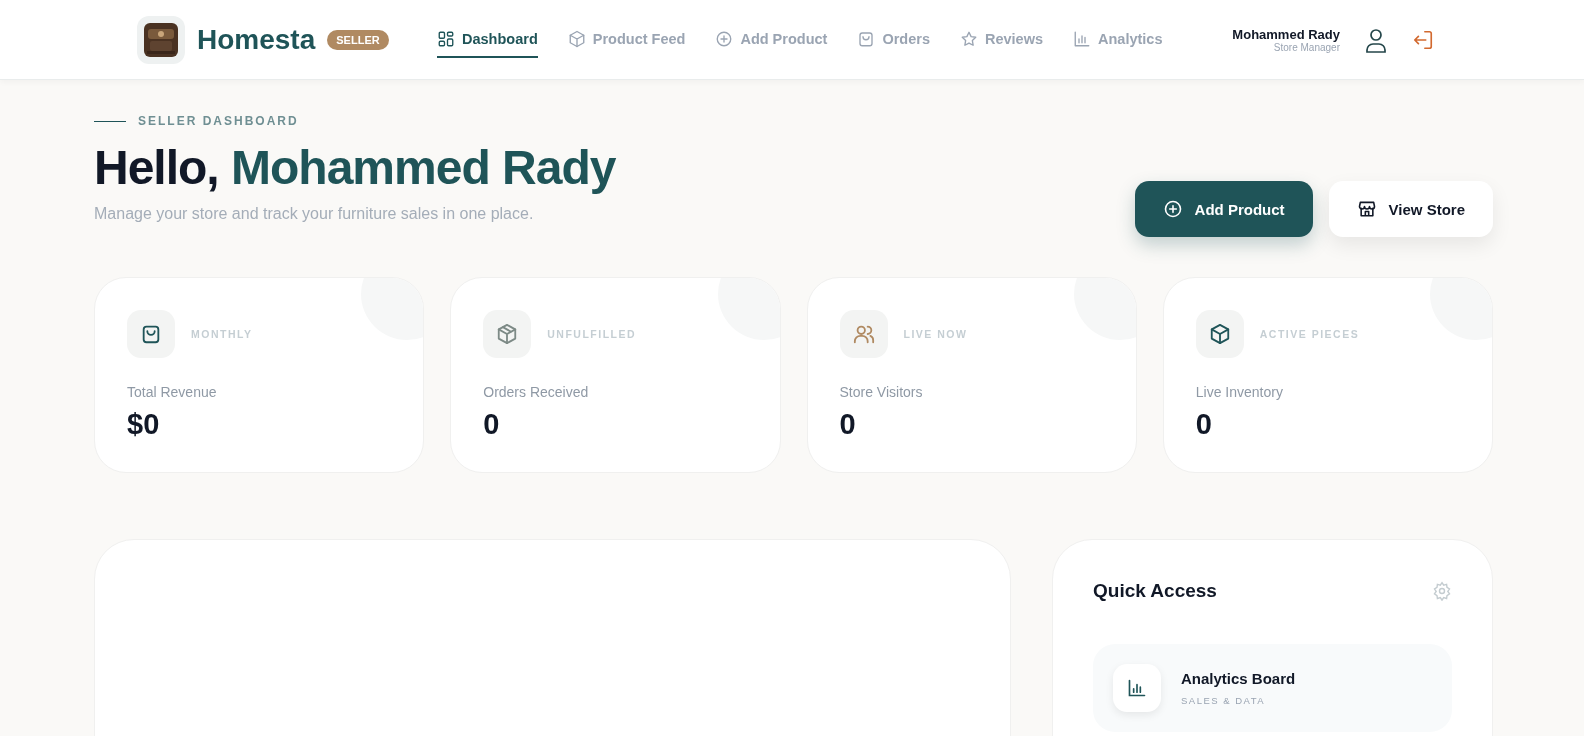 Image resolution: width=1584 pixels, height=736 pixels. I want to click on greeting-heading: Hello, Mohammed Rady, so click(355, 167).